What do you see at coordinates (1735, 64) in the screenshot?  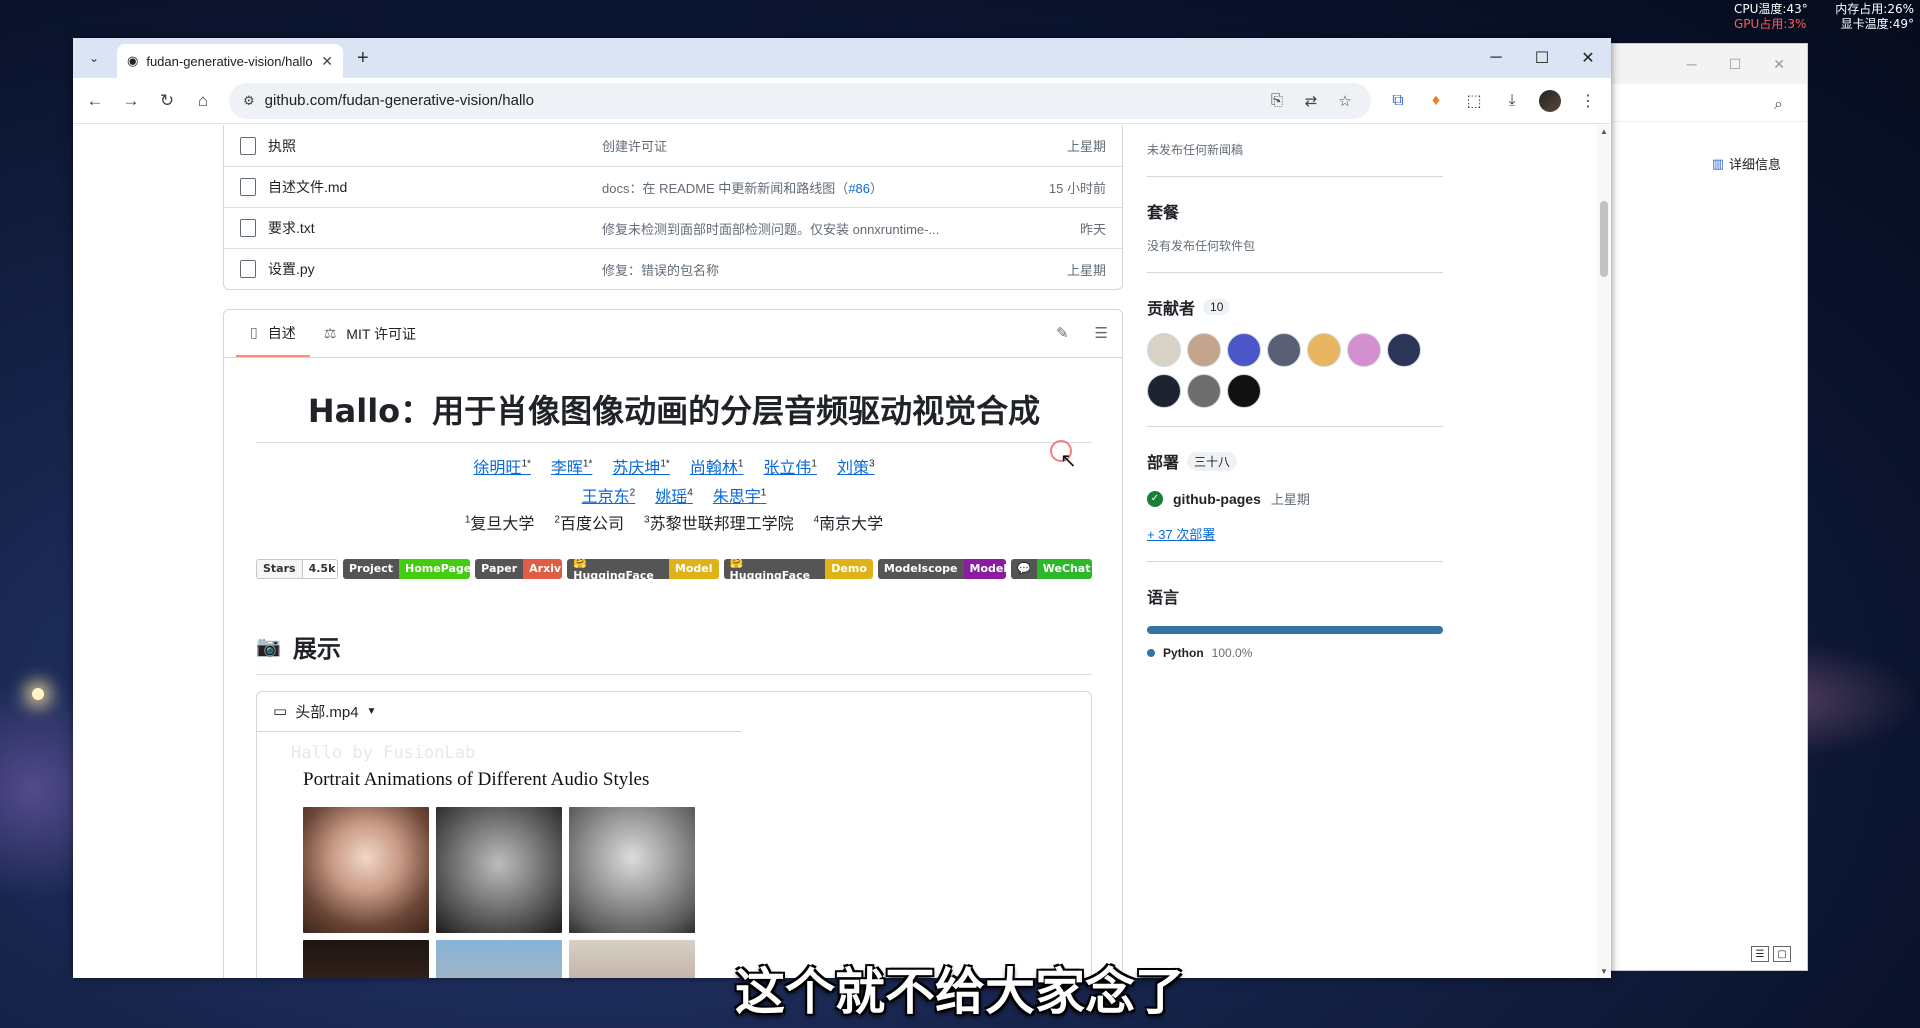 I see `bg-maximize-icon: ☐` at bounding box center [1735, 64].